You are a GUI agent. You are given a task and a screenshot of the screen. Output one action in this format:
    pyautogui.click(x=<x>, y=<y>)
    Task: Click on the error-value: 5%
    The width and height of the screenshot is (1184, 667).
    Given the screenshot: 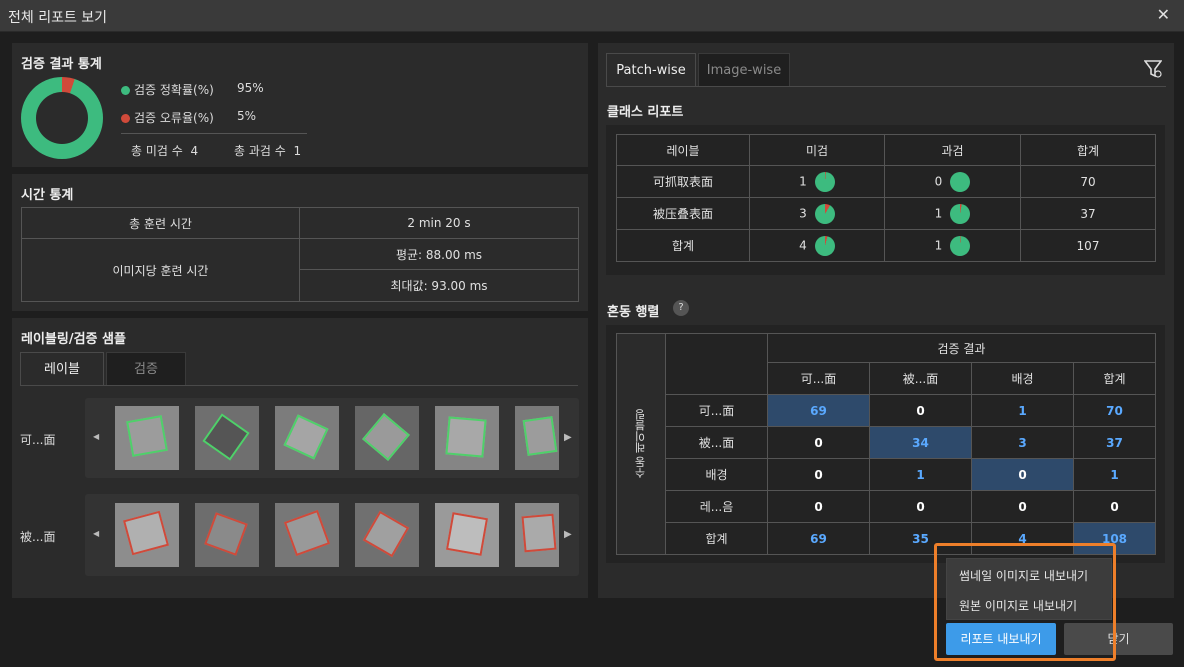 What is the action you would take?
    pyautogui.click(x=247, y=116)
    